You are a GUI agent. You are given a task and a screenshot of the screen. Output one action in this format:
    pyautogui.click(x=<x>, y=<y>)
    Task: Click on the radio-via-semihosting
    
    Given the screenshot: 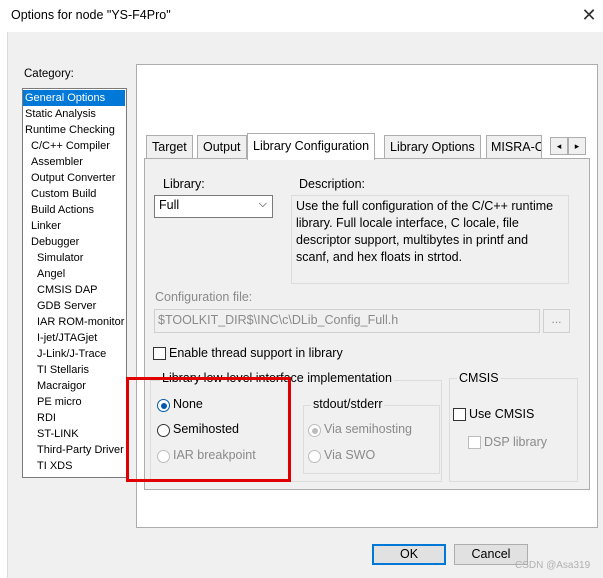 What is the action you would take?
    pyautogui.click(x=314, y=430)
    